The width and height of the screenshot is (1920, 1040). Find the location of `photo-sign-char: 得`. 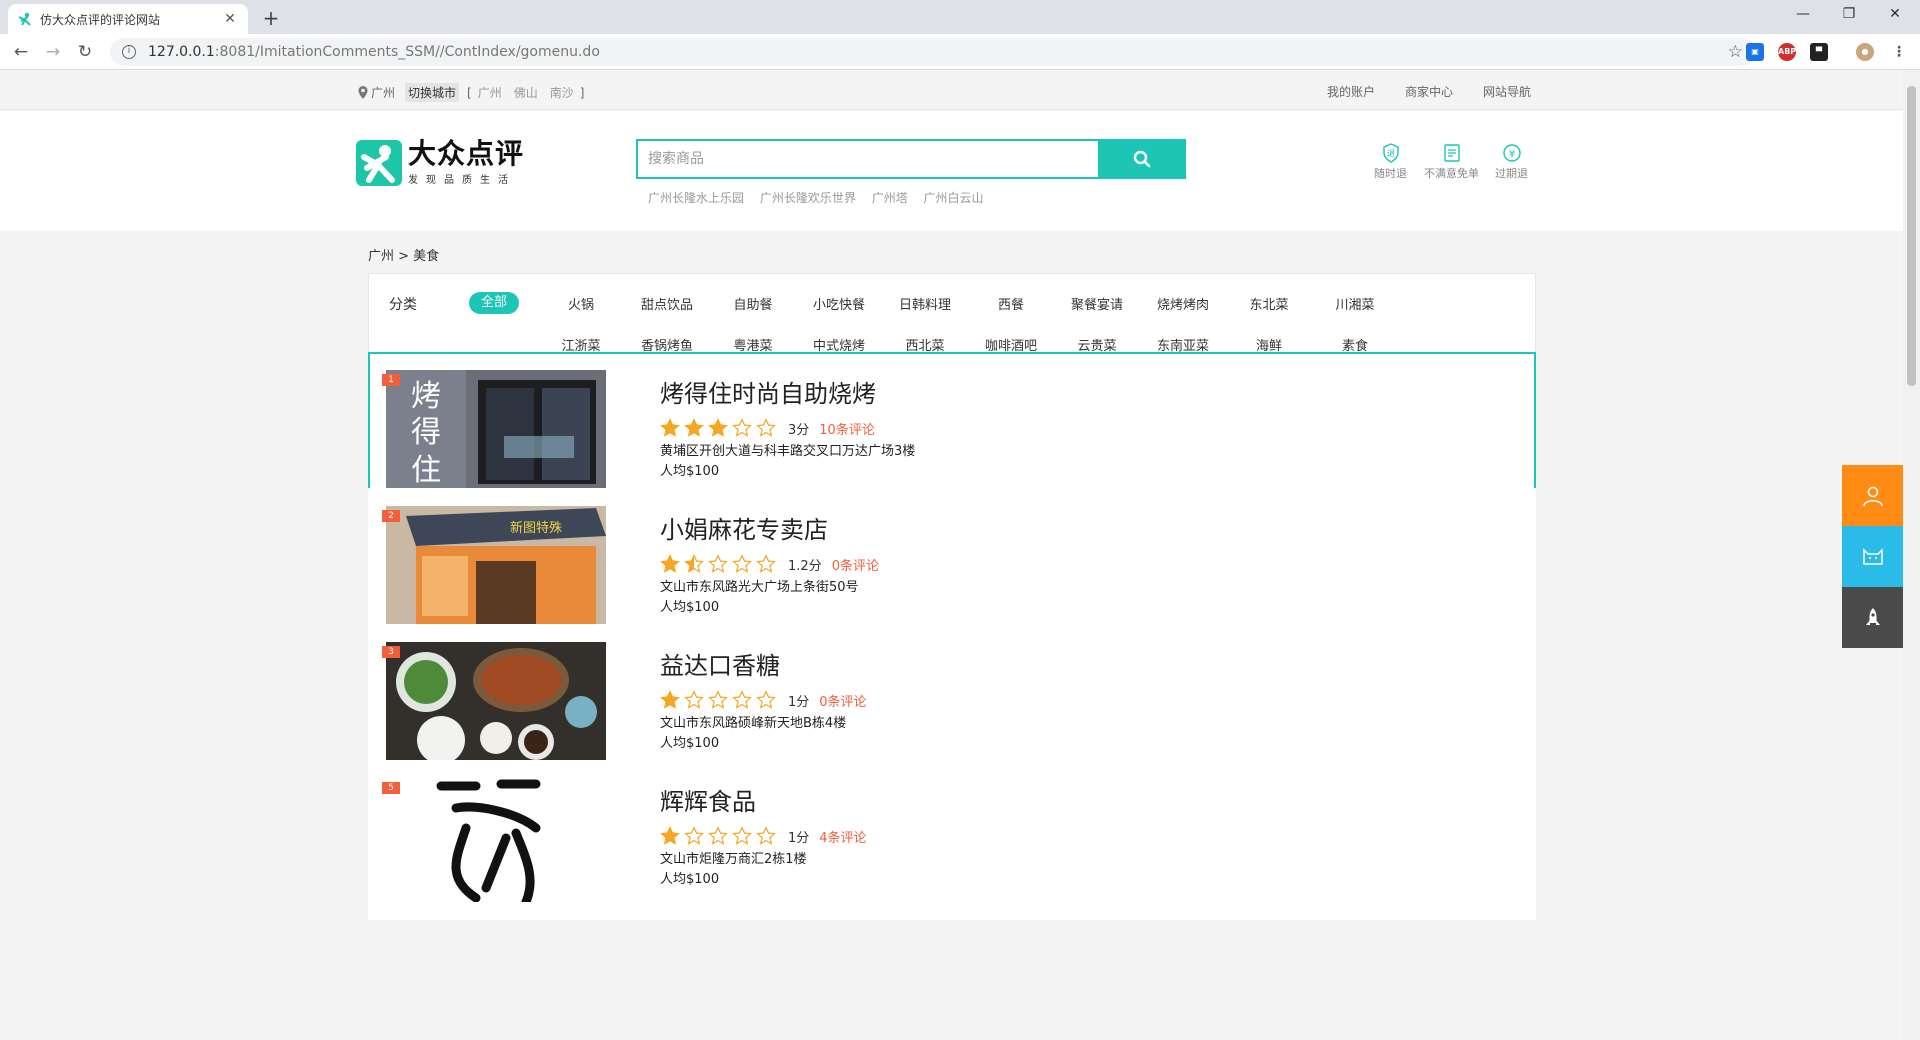

photo-sign-char: 得 is located at coordinates (426, 432).